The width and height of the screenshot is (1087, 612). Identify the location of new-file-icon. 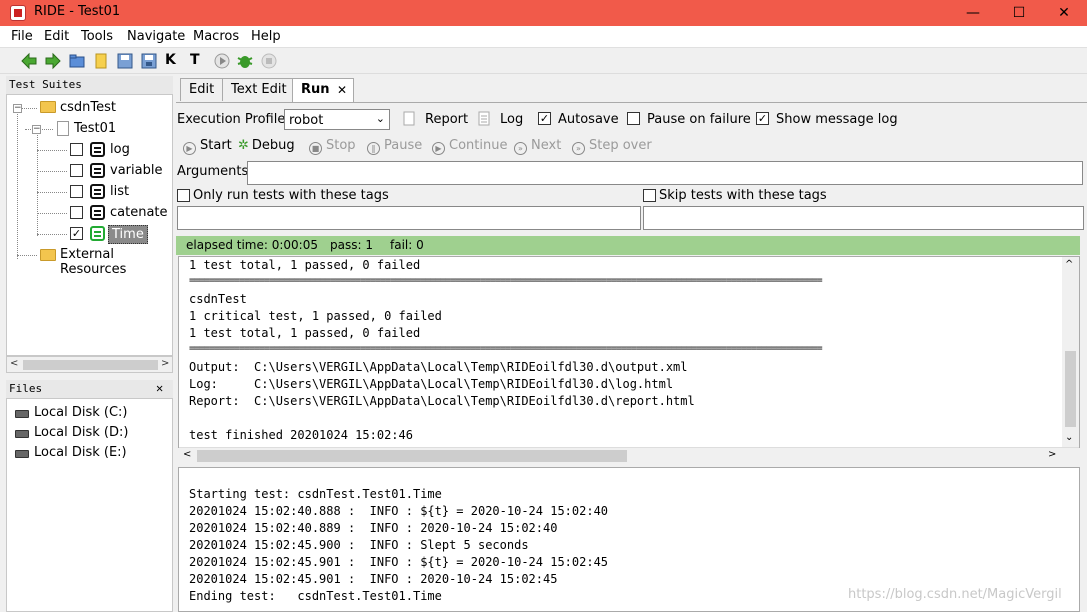
(101, 61).